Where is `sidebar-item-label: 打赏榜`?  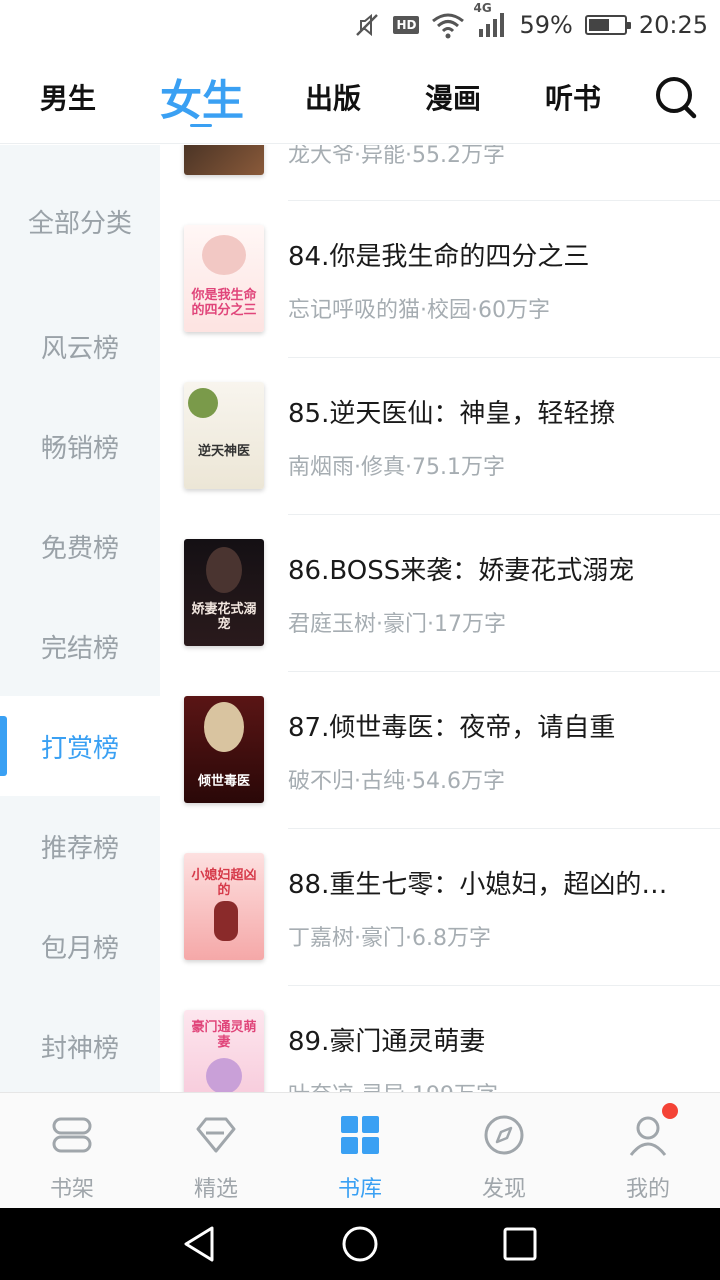
sidebar-item-label: 打赏榜 is located at coordinates (79, 748).